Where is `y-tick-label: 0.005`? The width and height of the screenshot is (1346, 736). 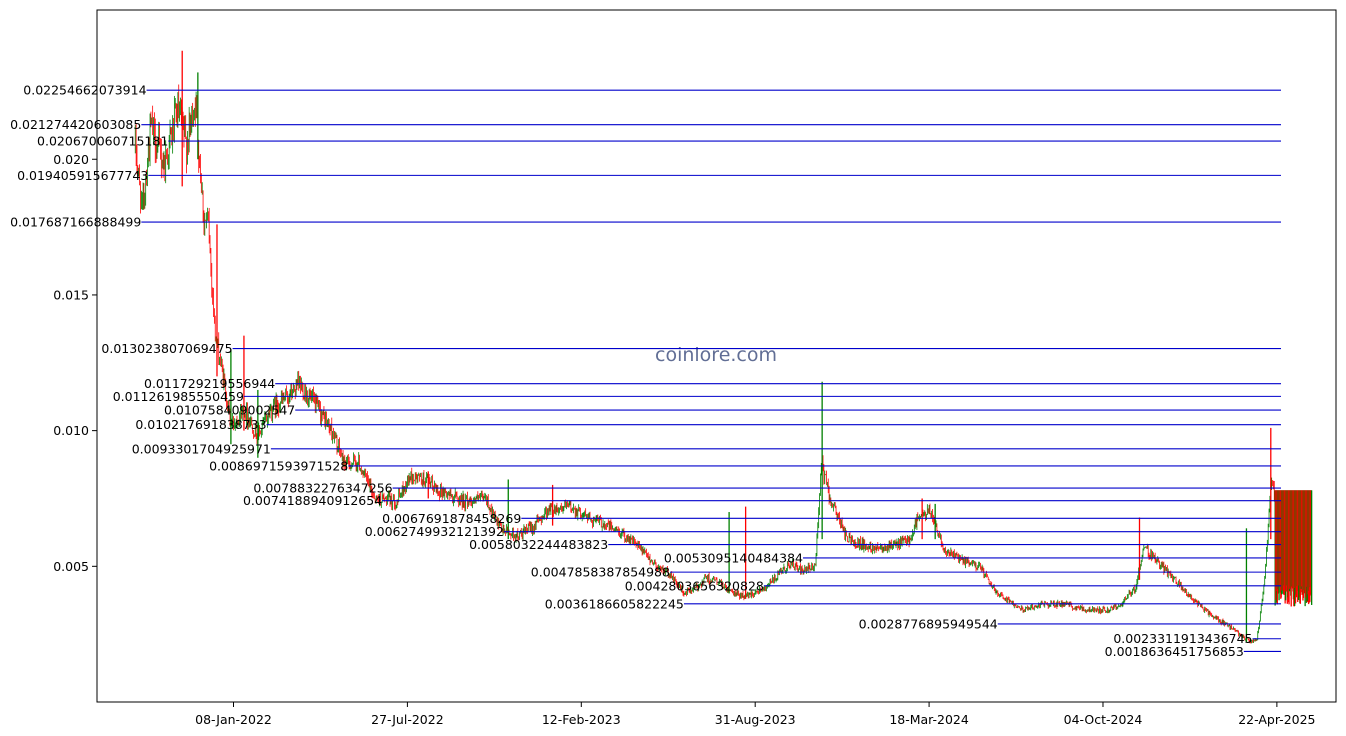 y-tick-label: 0.005 is located at coordinates (71, 566).